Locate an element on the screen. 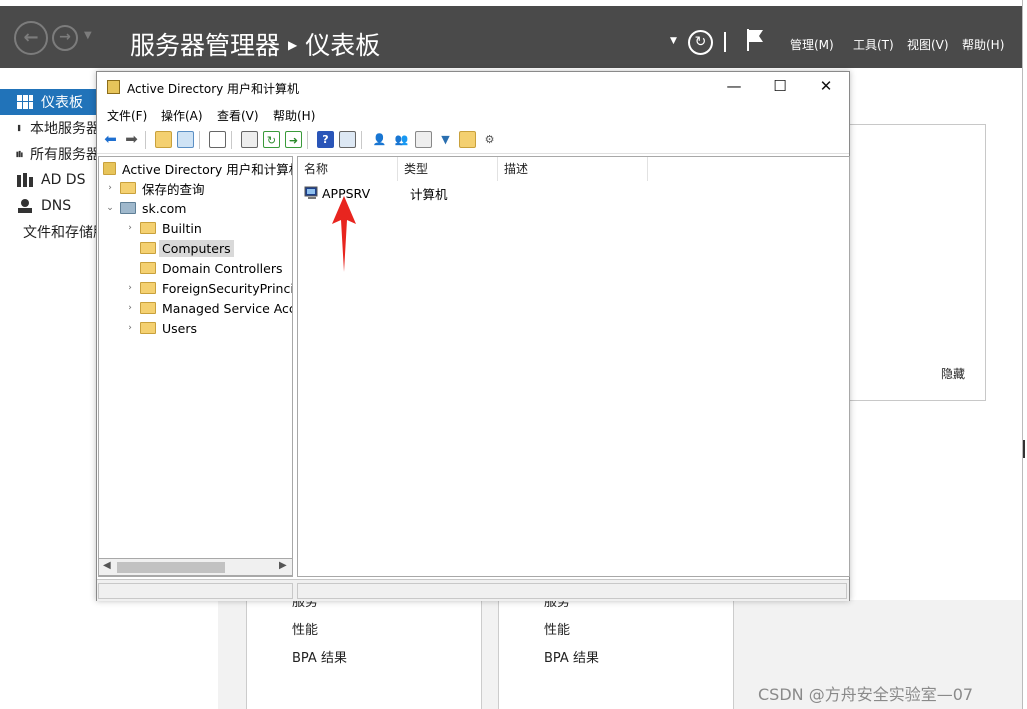 The height and width of the screenshot is (709, 1027). aduc-root-icon is located at coordinates (109, 168).